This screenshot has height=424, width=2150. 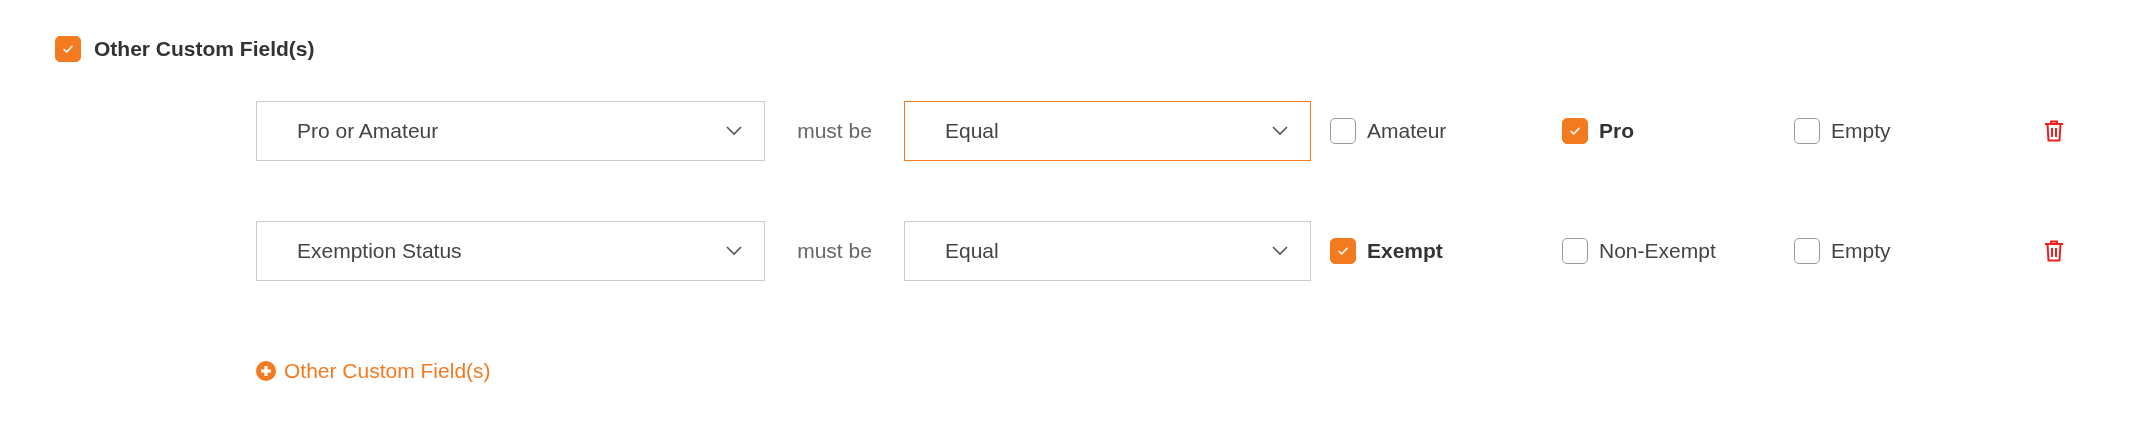 What do you see at coordinates (1405, 251) in the screenshot?
I see `option-label: Exempt` at bounding box center [1405, 251].